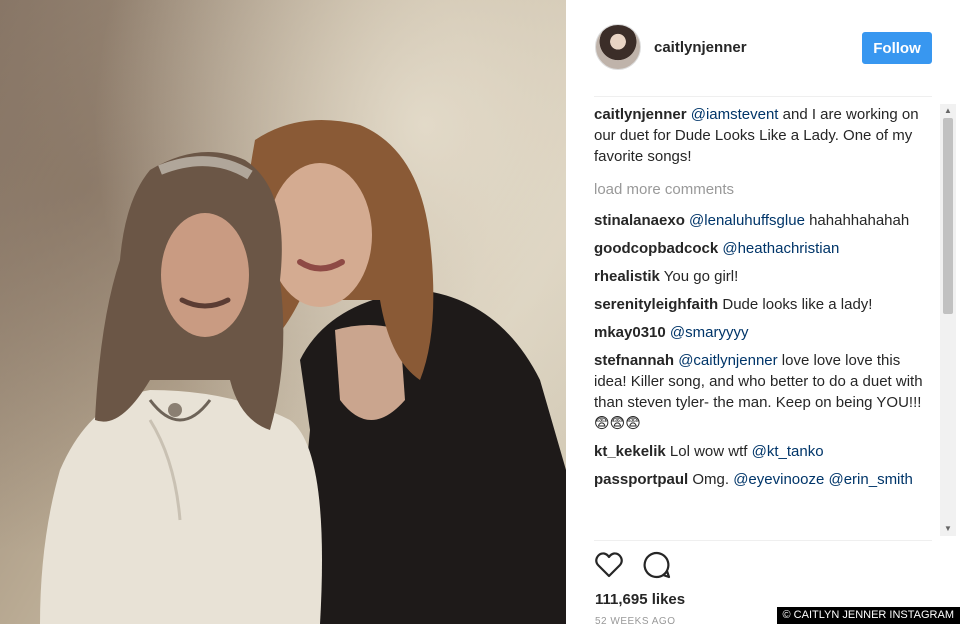 Image resolution: width=960 pixels, height=624 pixels. What do you see at coordinates (727, 360) in the screenshot?
I see `comment-mention: @caitlynjenner` at bounding box center [727, 360].